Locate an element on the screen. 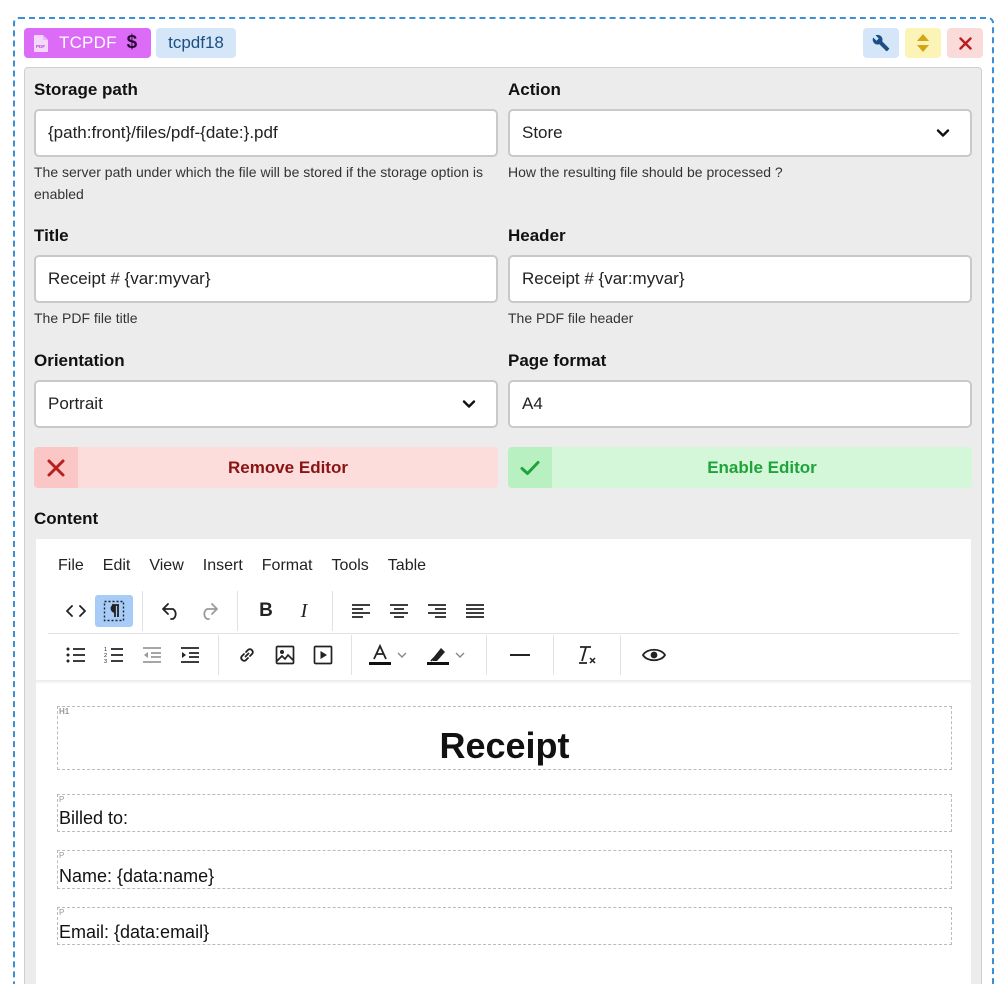 Image resolution: width=1007 pixels, height=984 pixels. paragraph-text: Email: {data:email} is located at coordinates (134, 932).